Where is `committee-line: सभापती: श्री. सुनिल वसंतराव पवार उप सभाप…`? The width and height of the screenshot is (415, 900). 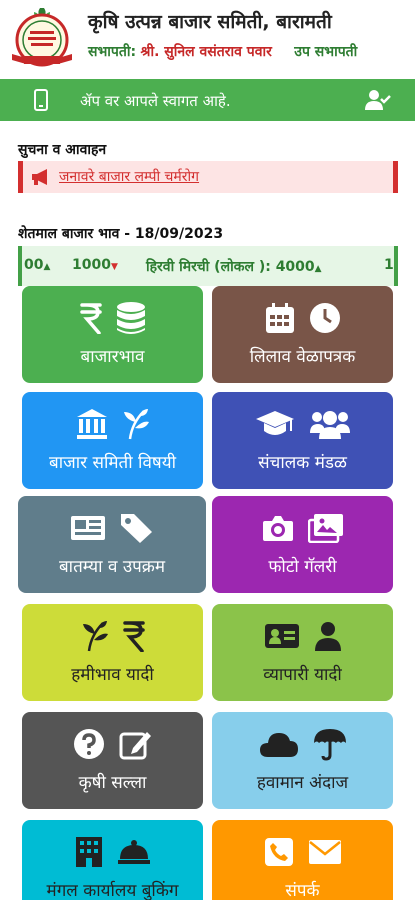 committee-line: सभापती: श्री. सुनिल वसंतराव पवार उप सभाप… is located at coordinates (222, 51).